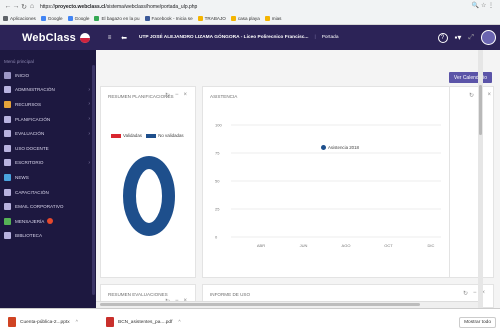 The image size is (500, 335). I want to click on bookmark-label: TRABAJO, so click(215, 18).